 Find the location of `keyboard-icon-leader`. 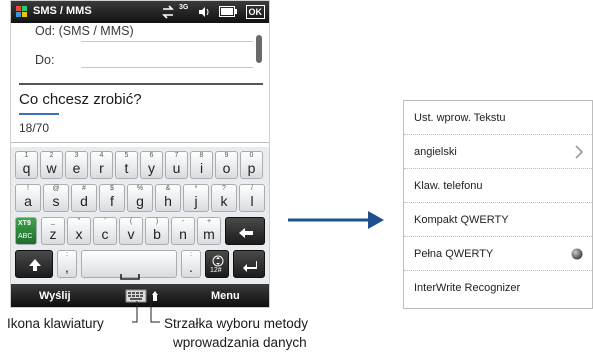

keyboard-icon-leader is located at coordinates (135, 312).